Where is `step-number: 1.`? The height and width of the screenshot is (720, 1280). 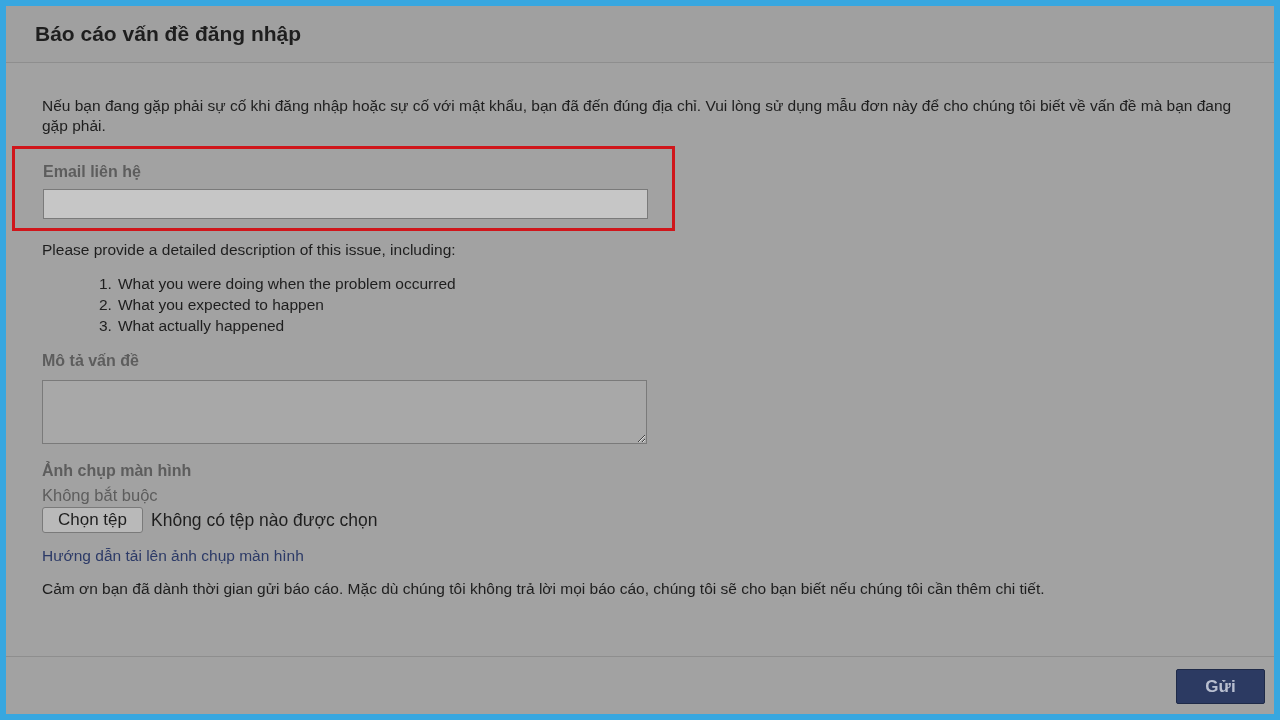 step-number: 1. is located at coordinates (105, 284).